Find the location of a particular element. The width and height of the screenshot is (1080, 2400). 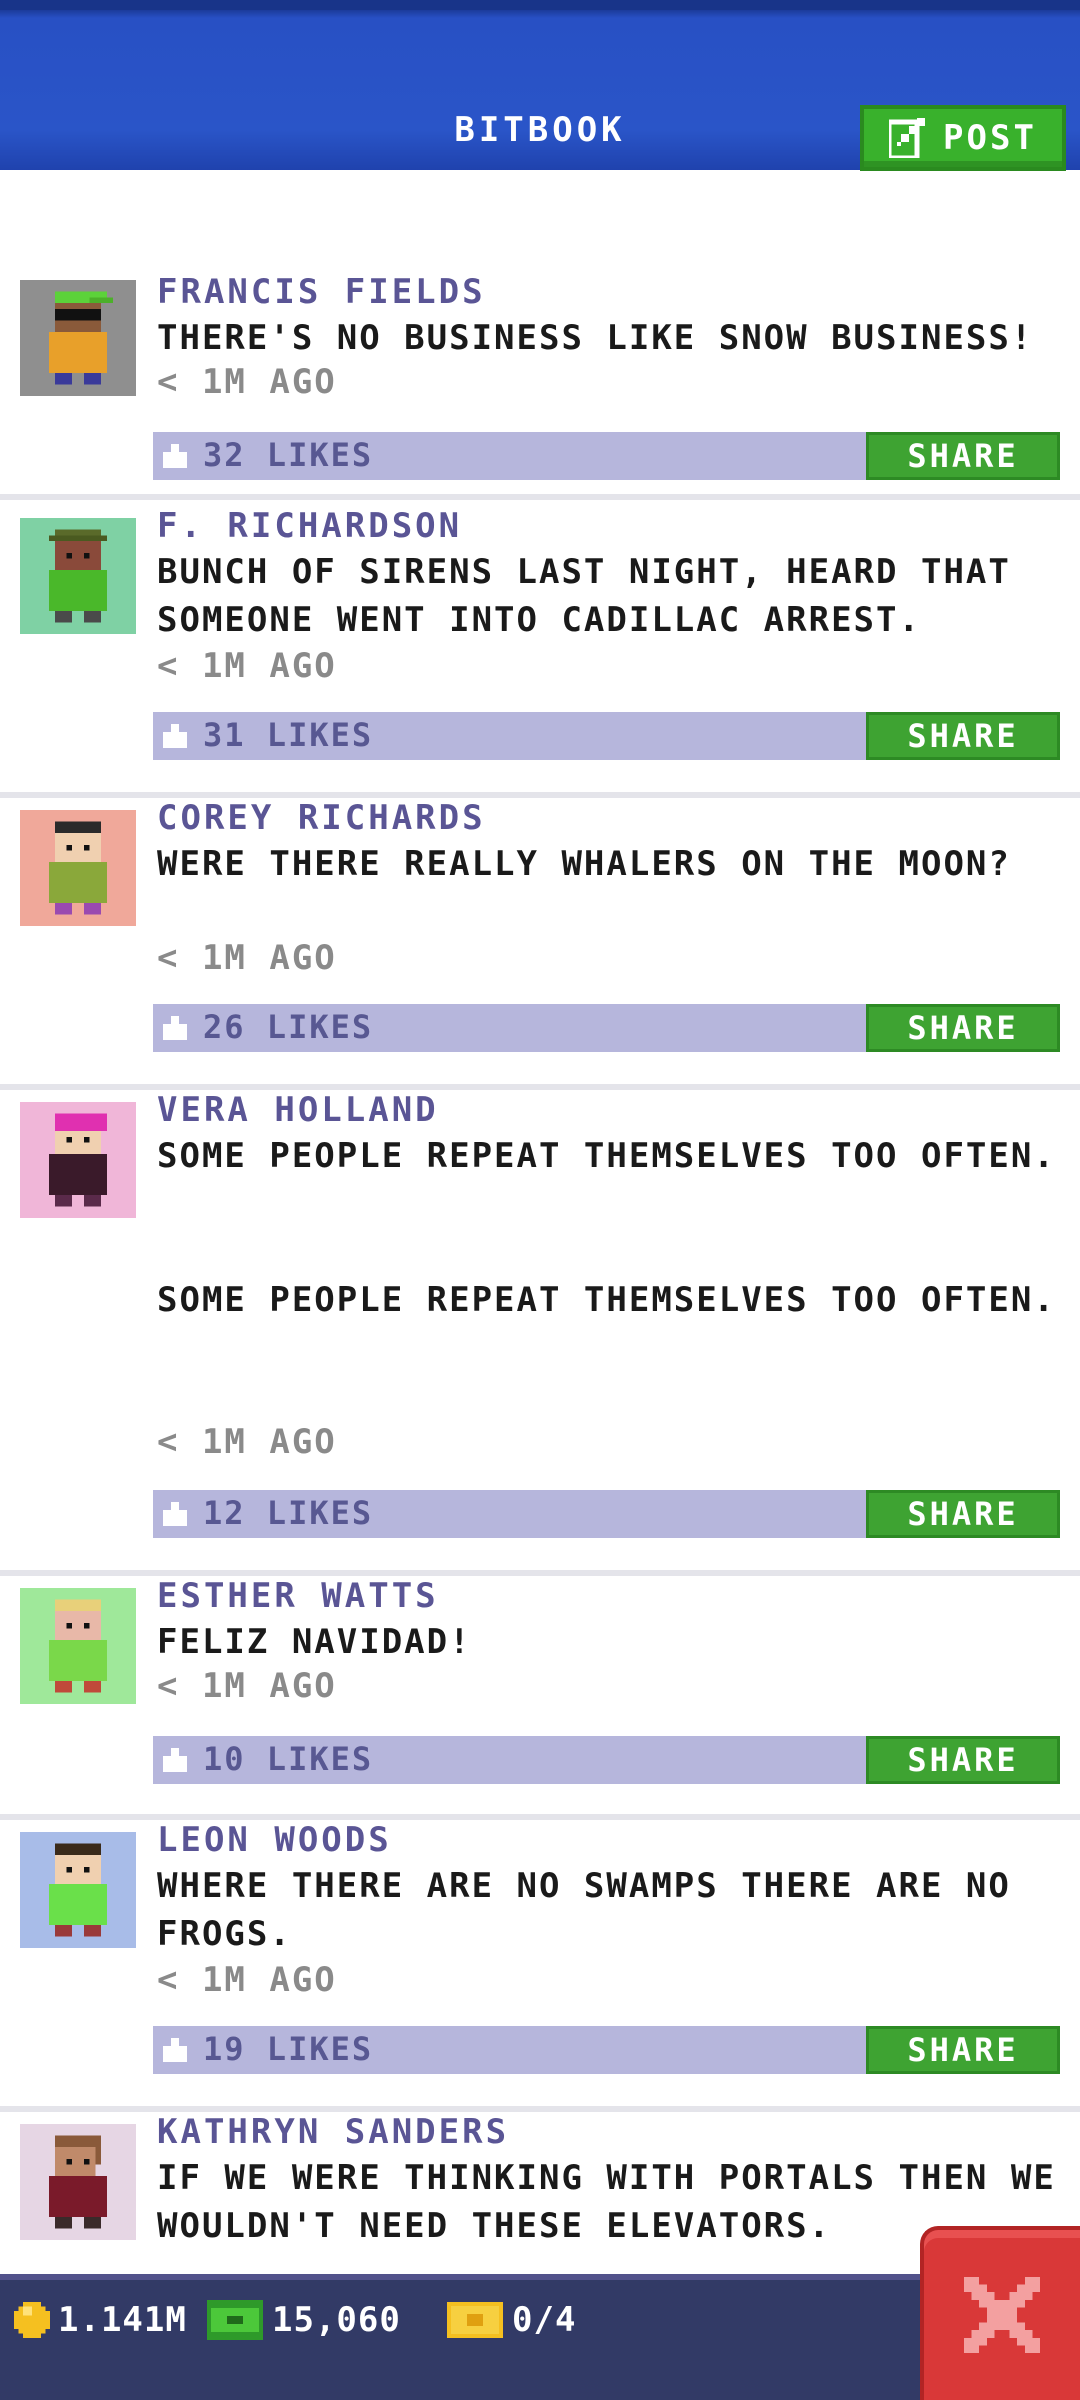

likes-bar: 12 LIKES SHARE is located at coordinates (606, 1514).